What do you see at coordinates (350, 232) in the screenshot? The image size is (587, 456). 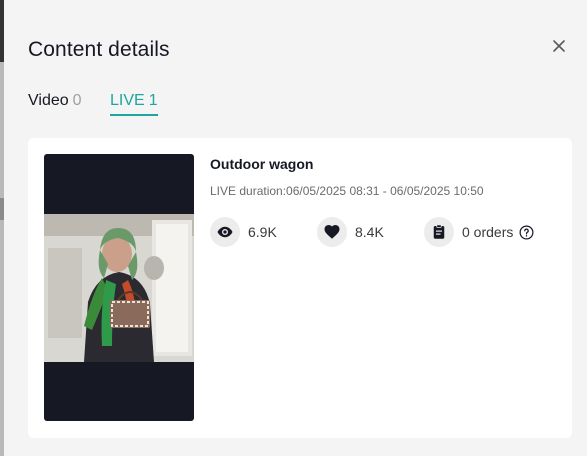 I see `stat-likes: 8.4K` at bounding box center [350, 232].